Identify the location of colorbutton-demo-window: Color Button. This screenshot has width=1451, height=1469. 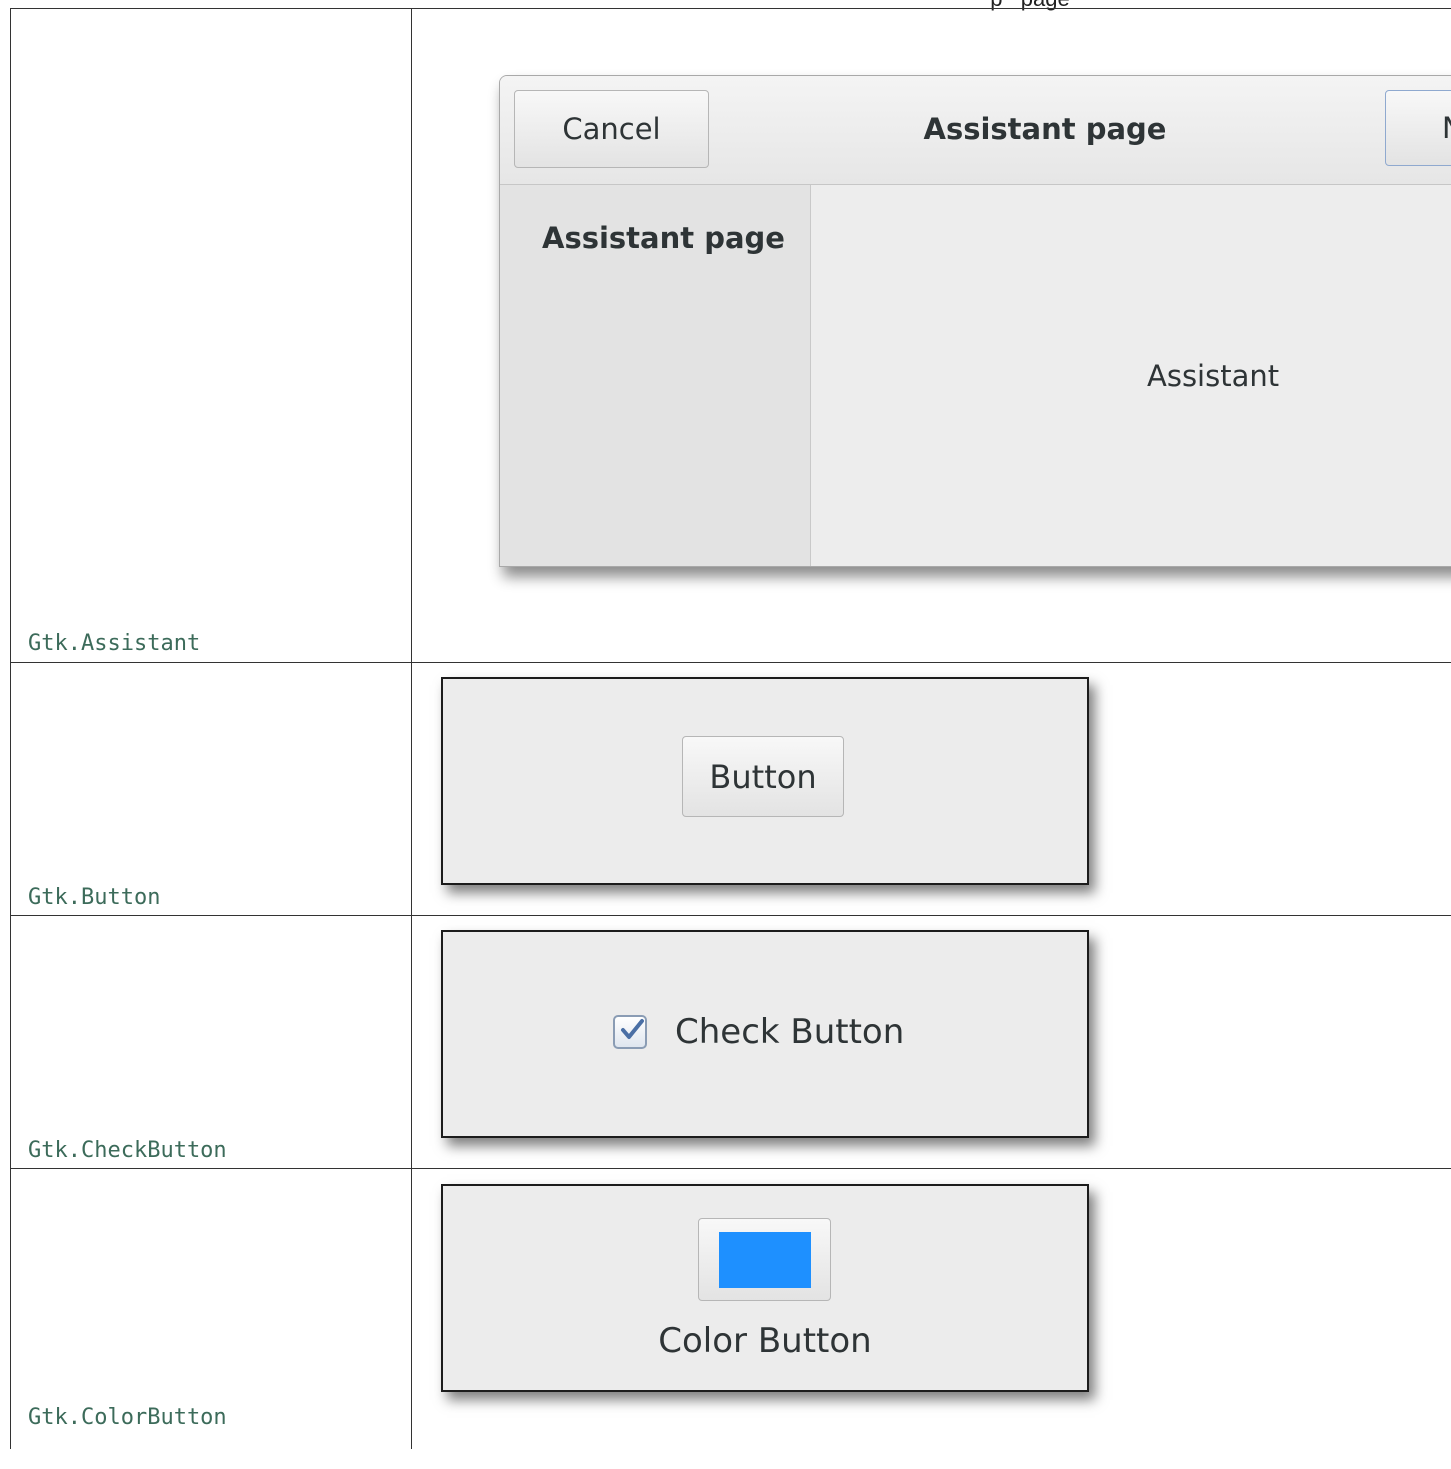
(765, 1288).